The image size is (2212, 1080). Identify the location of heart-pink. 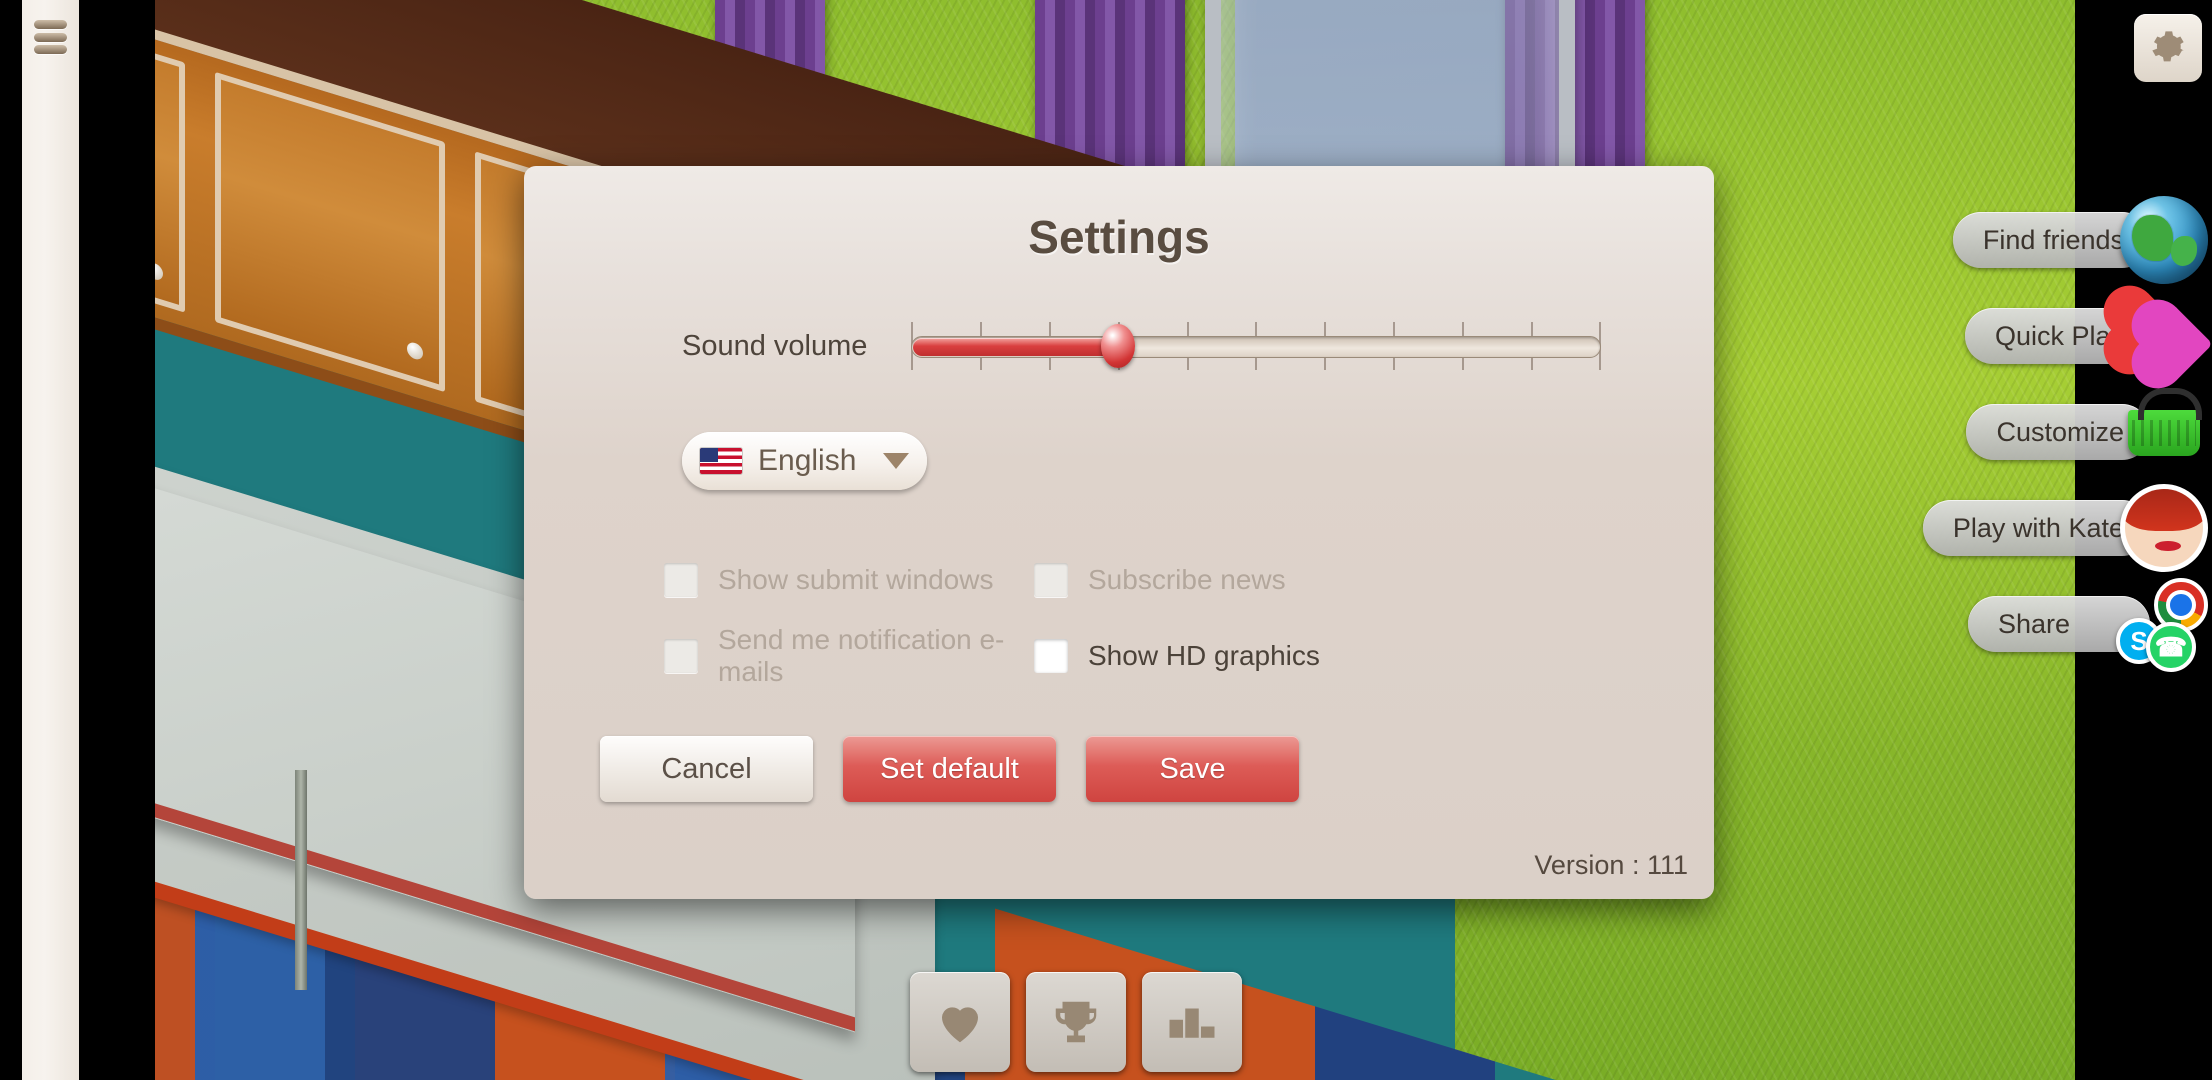
(2175, 344).